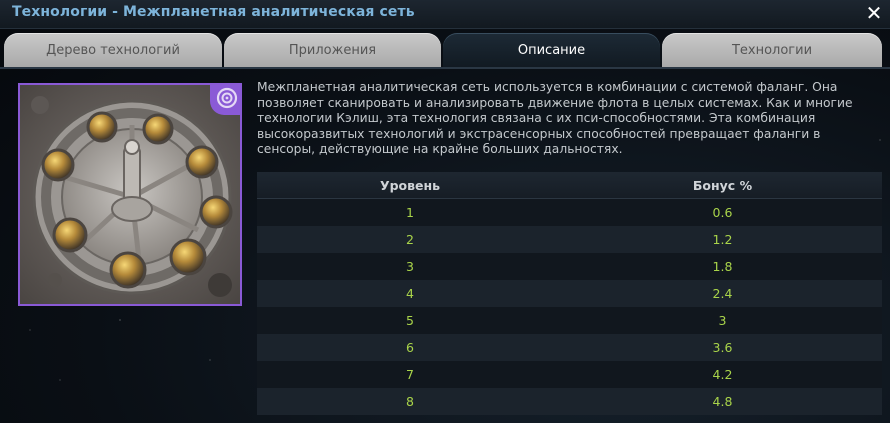 This screenshot has height=423, width=890. I want to click on table-row: 2 1.2, so click(569, 239).